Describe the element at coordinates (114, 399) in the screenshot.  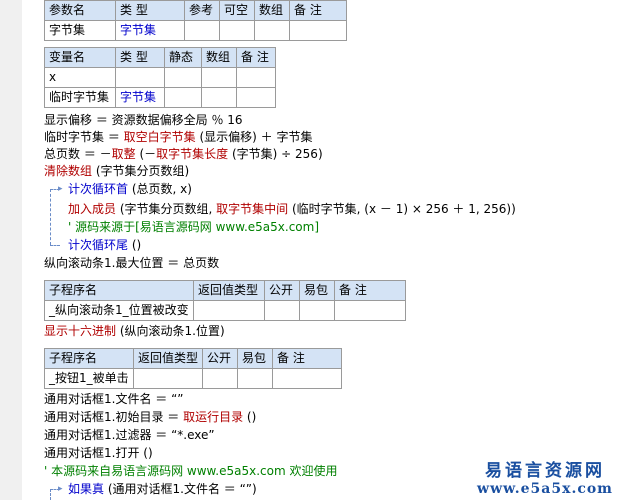
I see `code-line: 通用对话框1.文件名 ＝ “”` at that location.